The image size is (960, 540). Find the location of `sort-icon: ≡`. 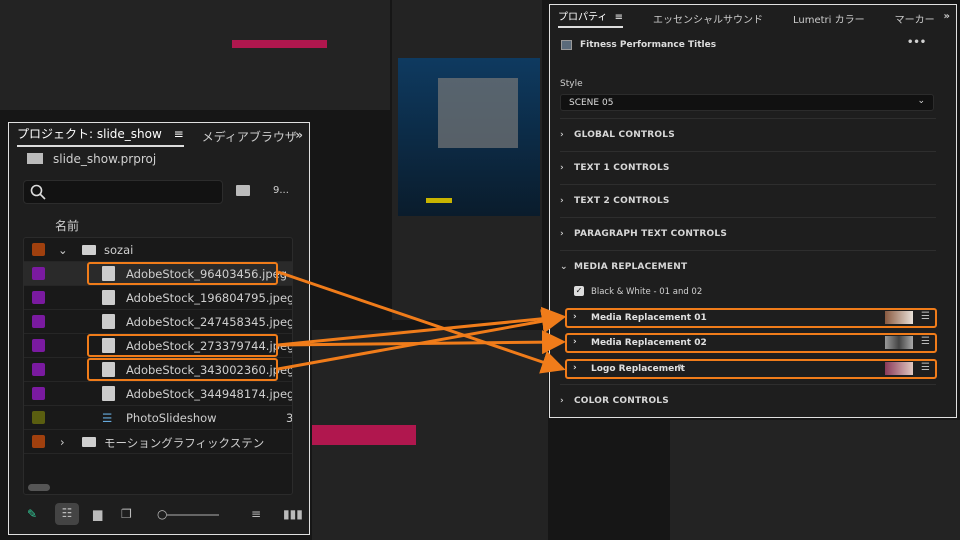

sort-icon: ≡ is located at coordinates (256, 514).